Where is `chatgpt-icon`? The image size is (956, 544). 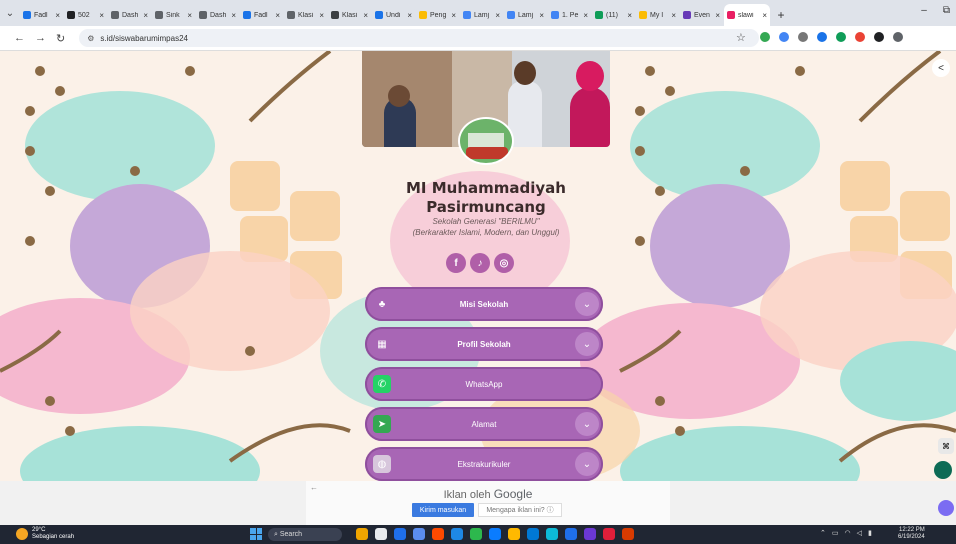
chatgpt-icon is located at coordinates (943, 470).